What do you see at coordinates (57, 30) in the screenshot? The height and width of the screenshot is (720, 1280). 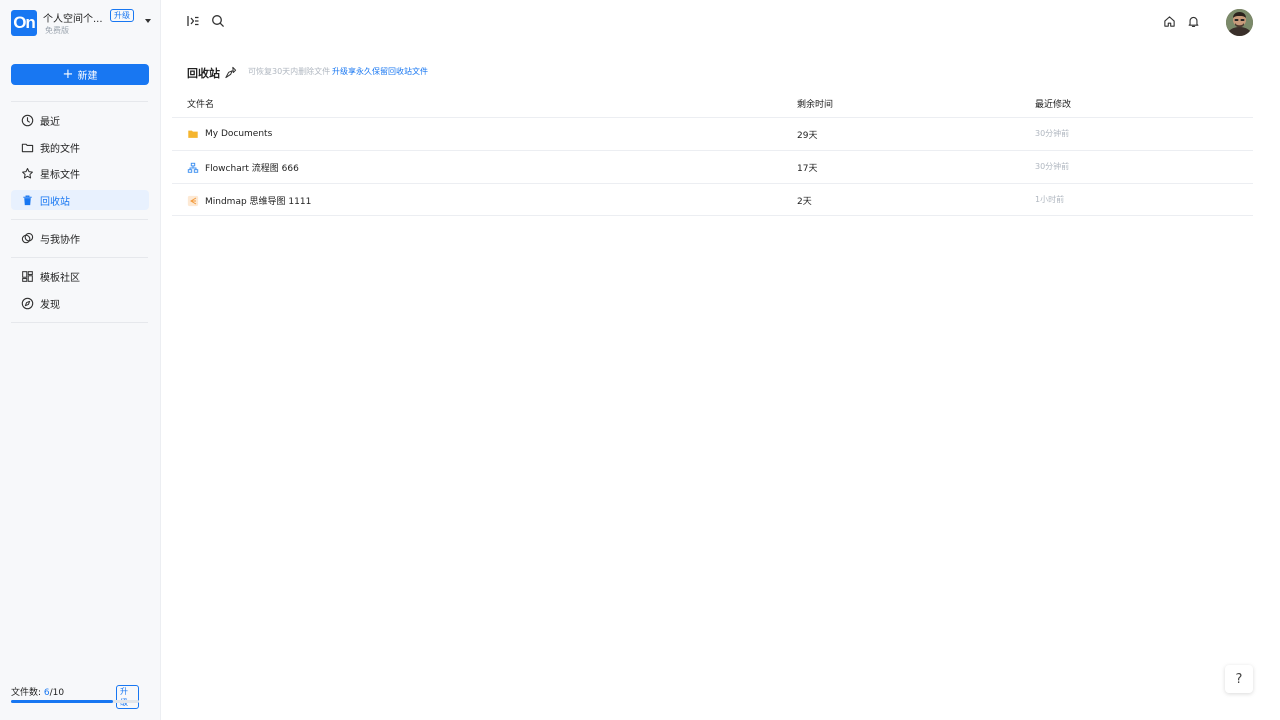 I see `workspace-plan: 免费版` at bounding box center [57, 30].